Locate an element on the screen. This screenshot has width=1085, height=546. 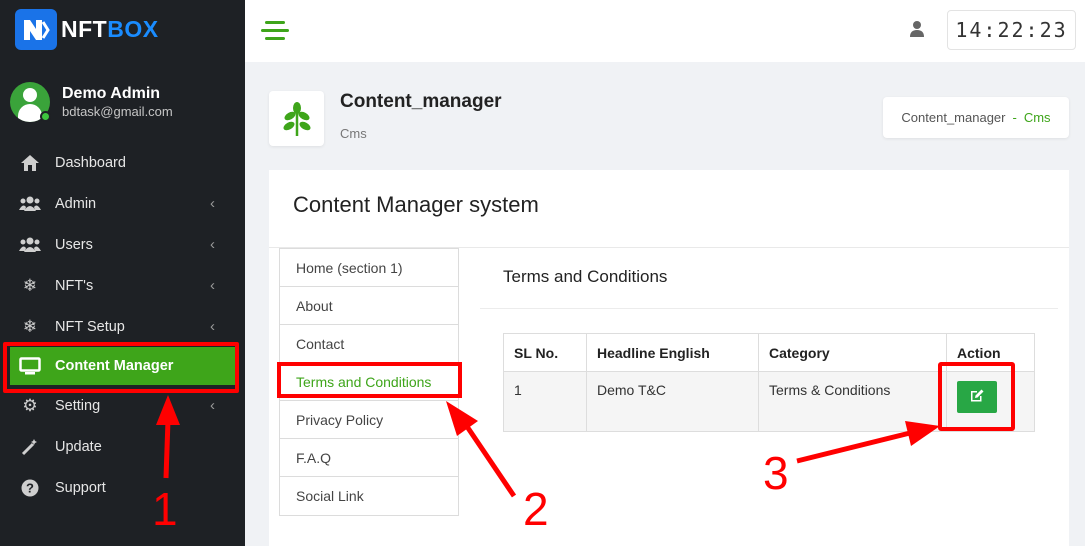
home-icon is located at coordinates (30, 163).